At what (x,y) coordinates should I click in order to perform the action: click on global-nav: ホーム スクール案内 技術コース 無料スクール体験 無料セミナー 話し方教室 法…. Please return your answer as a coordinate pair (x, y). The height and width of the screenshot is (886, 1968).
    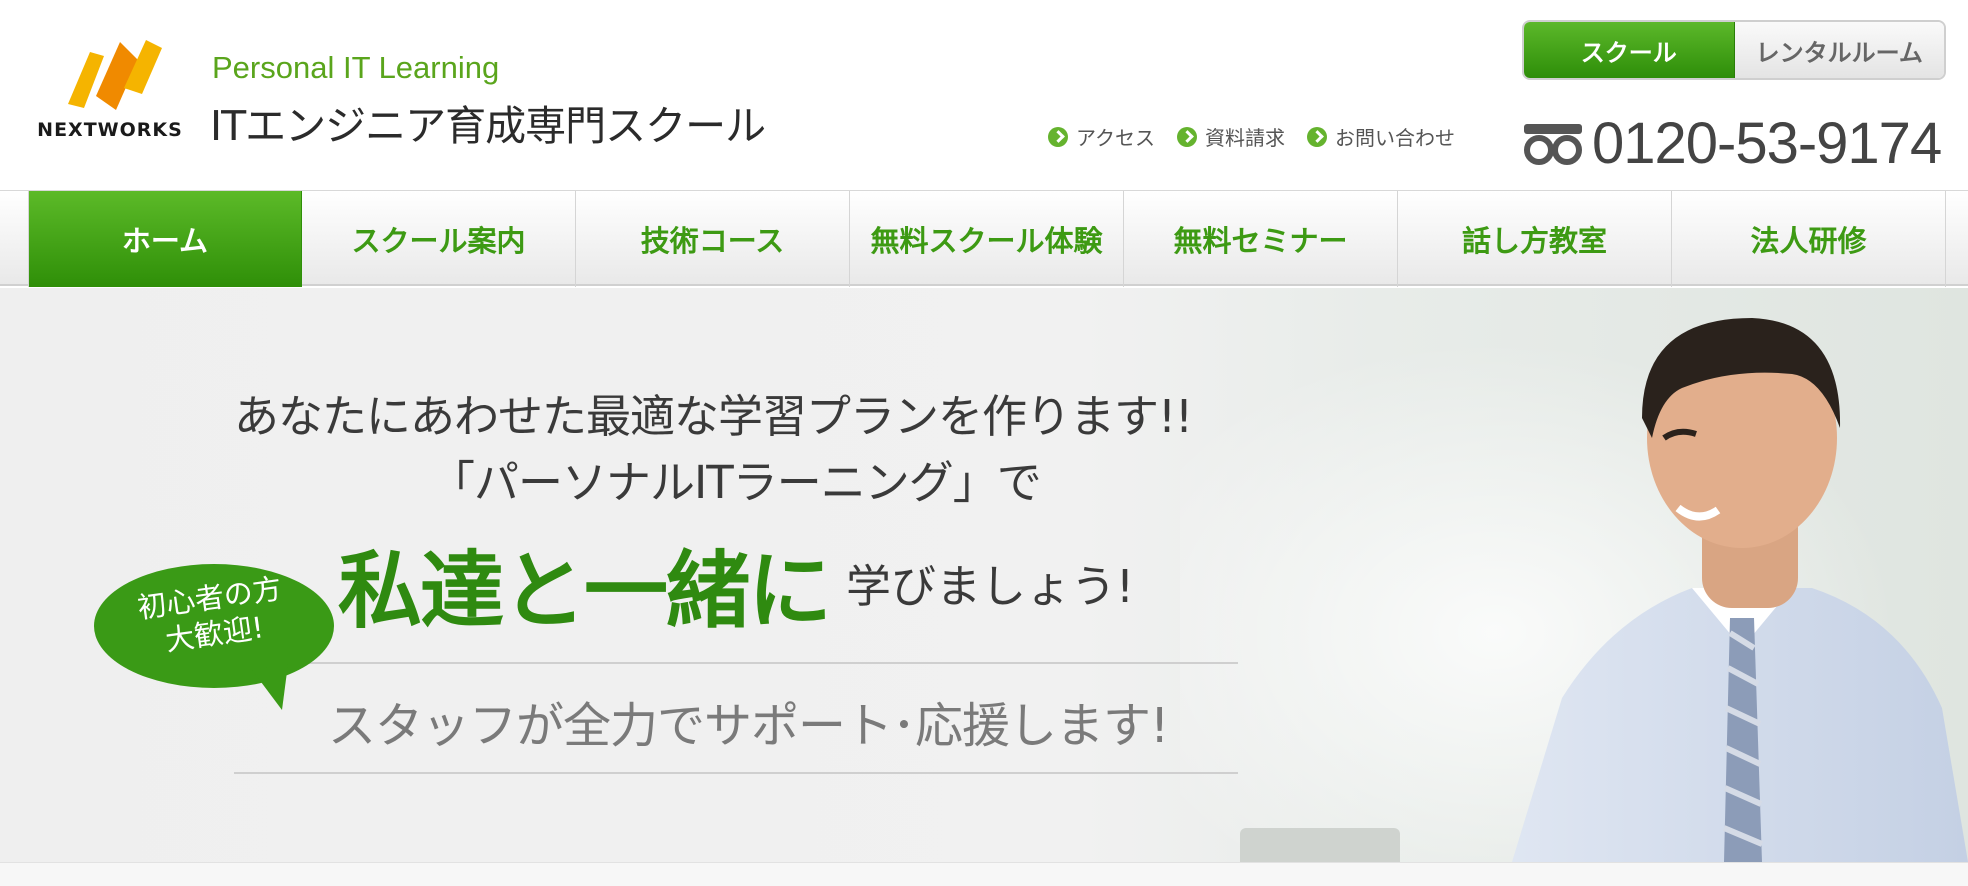
    Looking at the image, I should click on (984, 238).